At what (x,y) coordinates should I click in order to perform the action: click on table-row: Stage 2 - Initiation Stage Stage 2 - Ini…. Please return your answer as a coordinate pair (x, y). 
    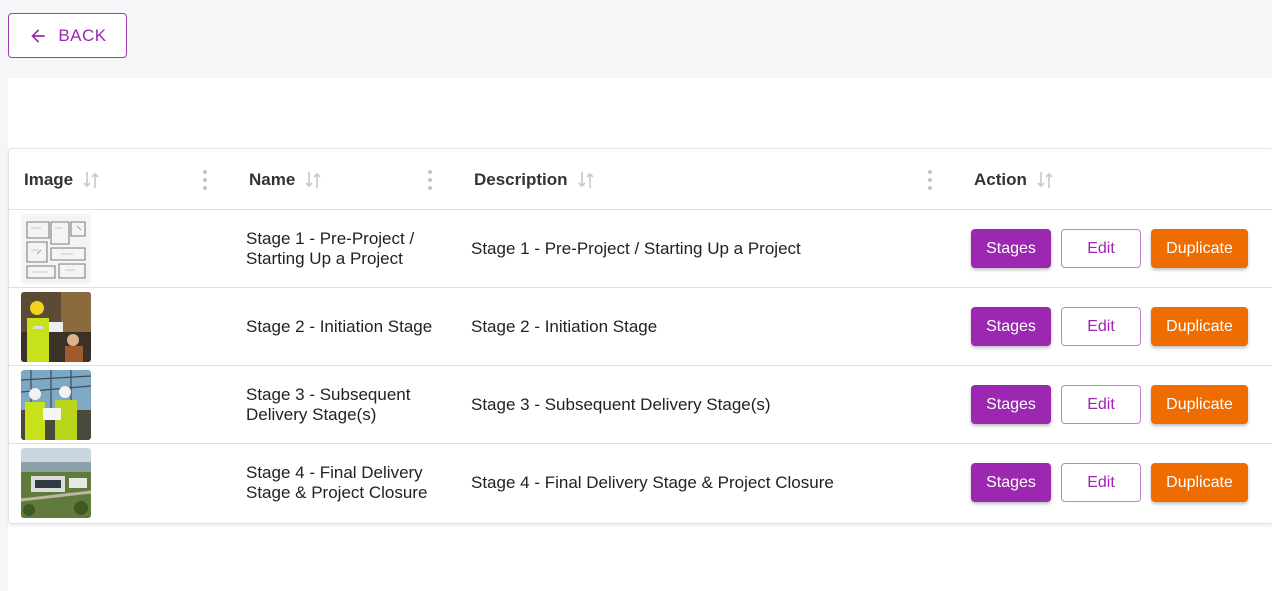
    Looking at the image, I should click on (640, 327).